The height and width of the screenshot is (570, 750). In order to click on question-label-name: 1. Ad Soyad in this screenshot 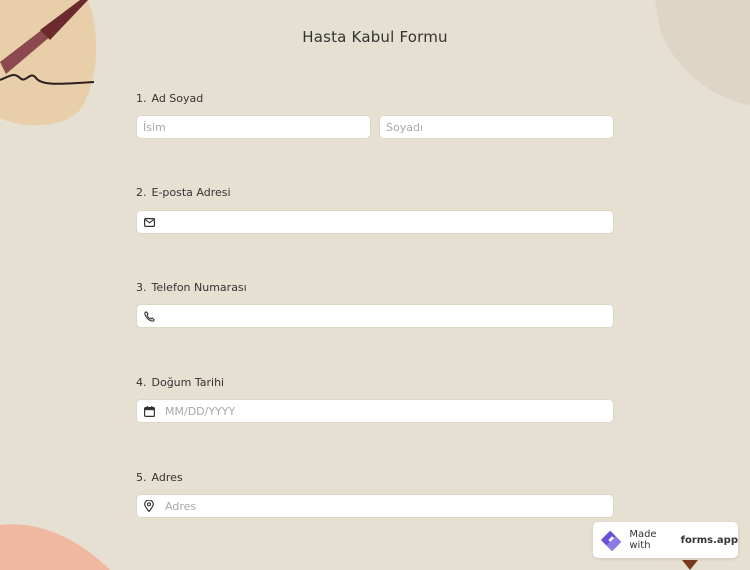, I will do `click(169, 98)`.